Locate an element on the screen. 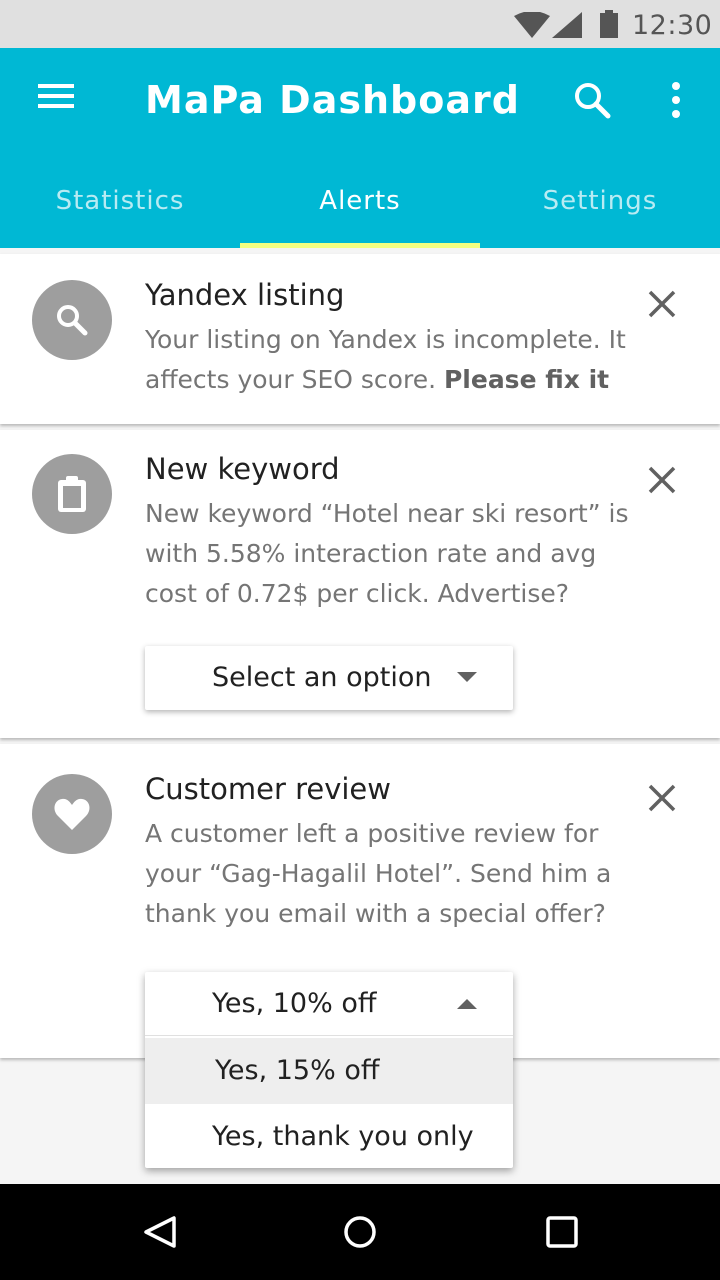 The image size is (720, 1280). tab-statistics: Statistics is located at coordinates (120, 207).